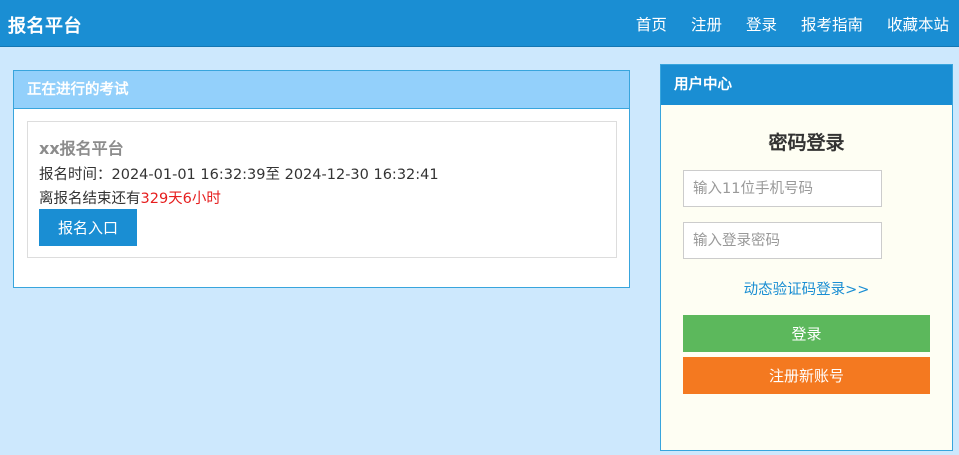 This screenshot has height=455, width=959. I want to click on countdown-value: 329天6小时, so click(180, 199).